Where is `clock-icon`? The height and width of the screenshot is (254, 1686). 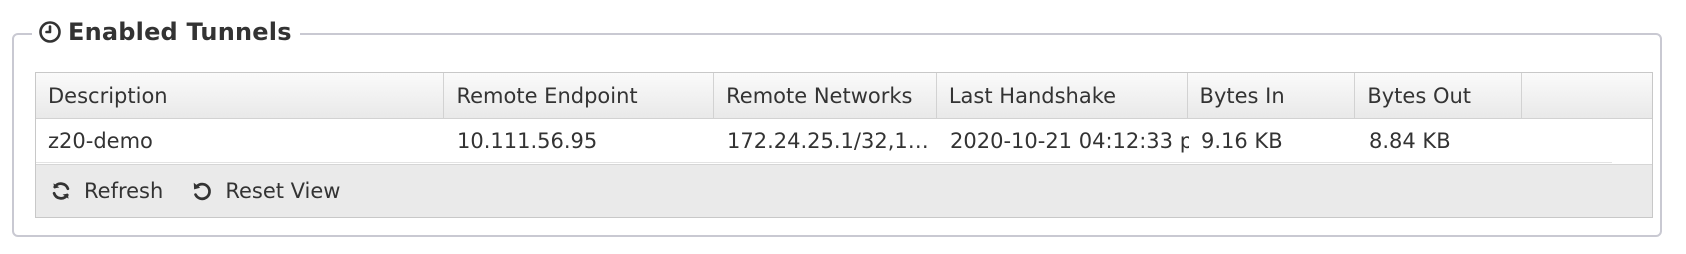 clock-icon is located at coordinates (50, 32).